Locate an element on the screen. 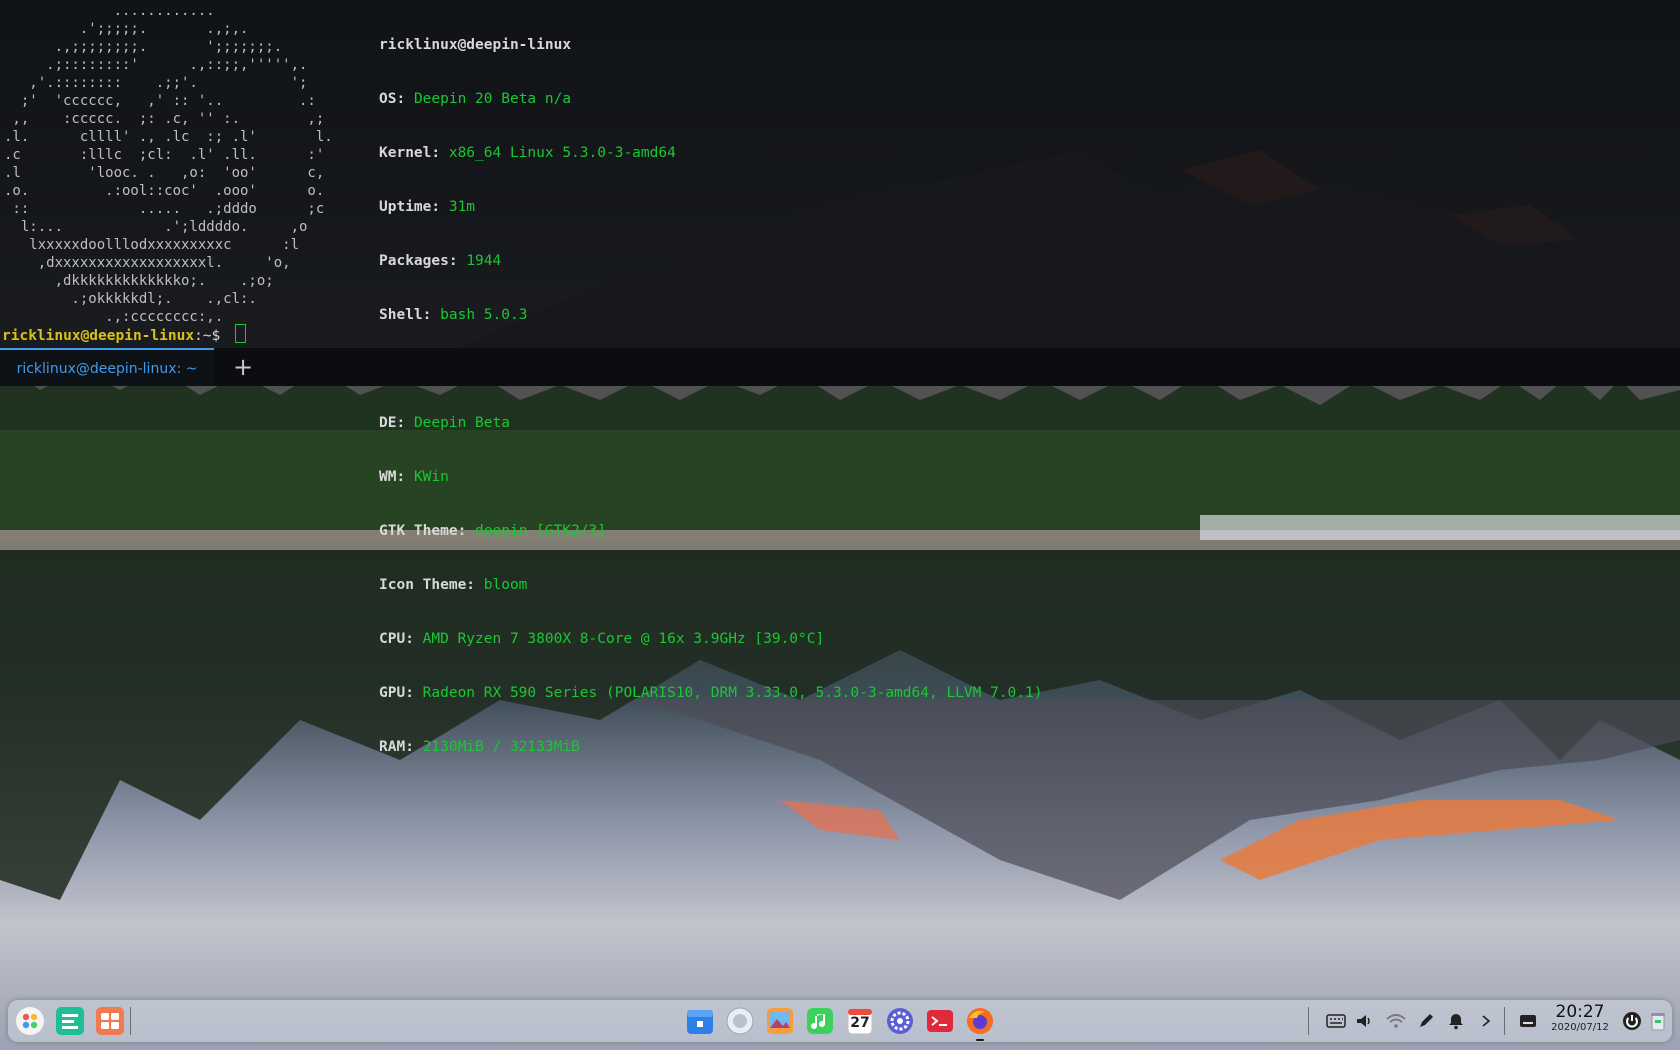 Image resolution: width=1680 pixels, height=1050 pixels. tab-terminal-session: ricklinux@deepin-linux: ~ is located at coordinates (107, 367).